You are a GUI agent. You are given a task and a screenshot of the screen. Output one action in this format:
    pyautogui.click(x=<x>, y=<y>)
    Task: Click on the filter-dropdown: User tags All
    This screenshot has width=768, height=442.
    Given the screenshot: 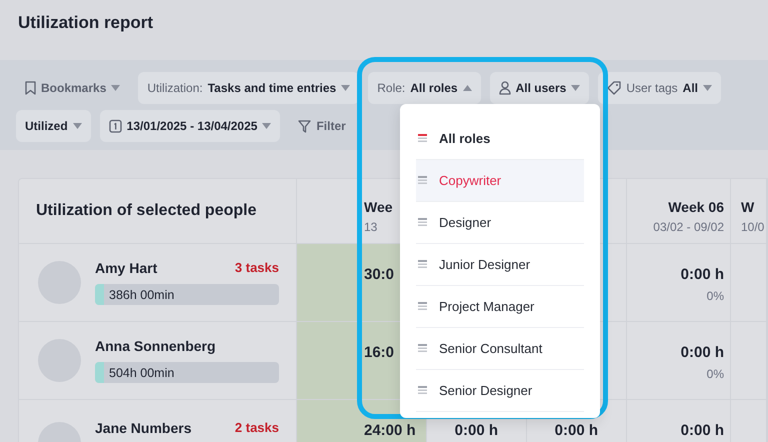 What is the action you would take?
    pyautogui.click(x=660, y=88)
    